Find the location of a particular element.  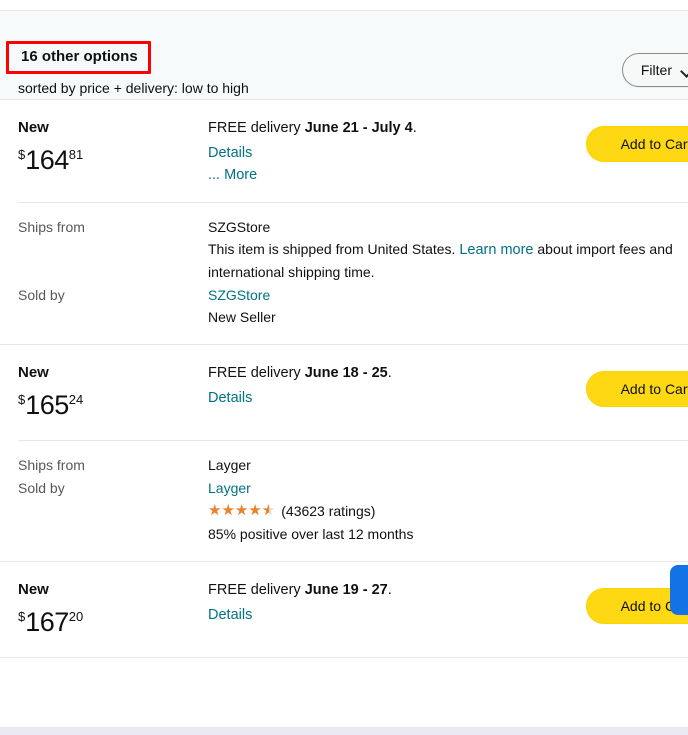

filter-button: Filter is located at coordinates (654, 70).